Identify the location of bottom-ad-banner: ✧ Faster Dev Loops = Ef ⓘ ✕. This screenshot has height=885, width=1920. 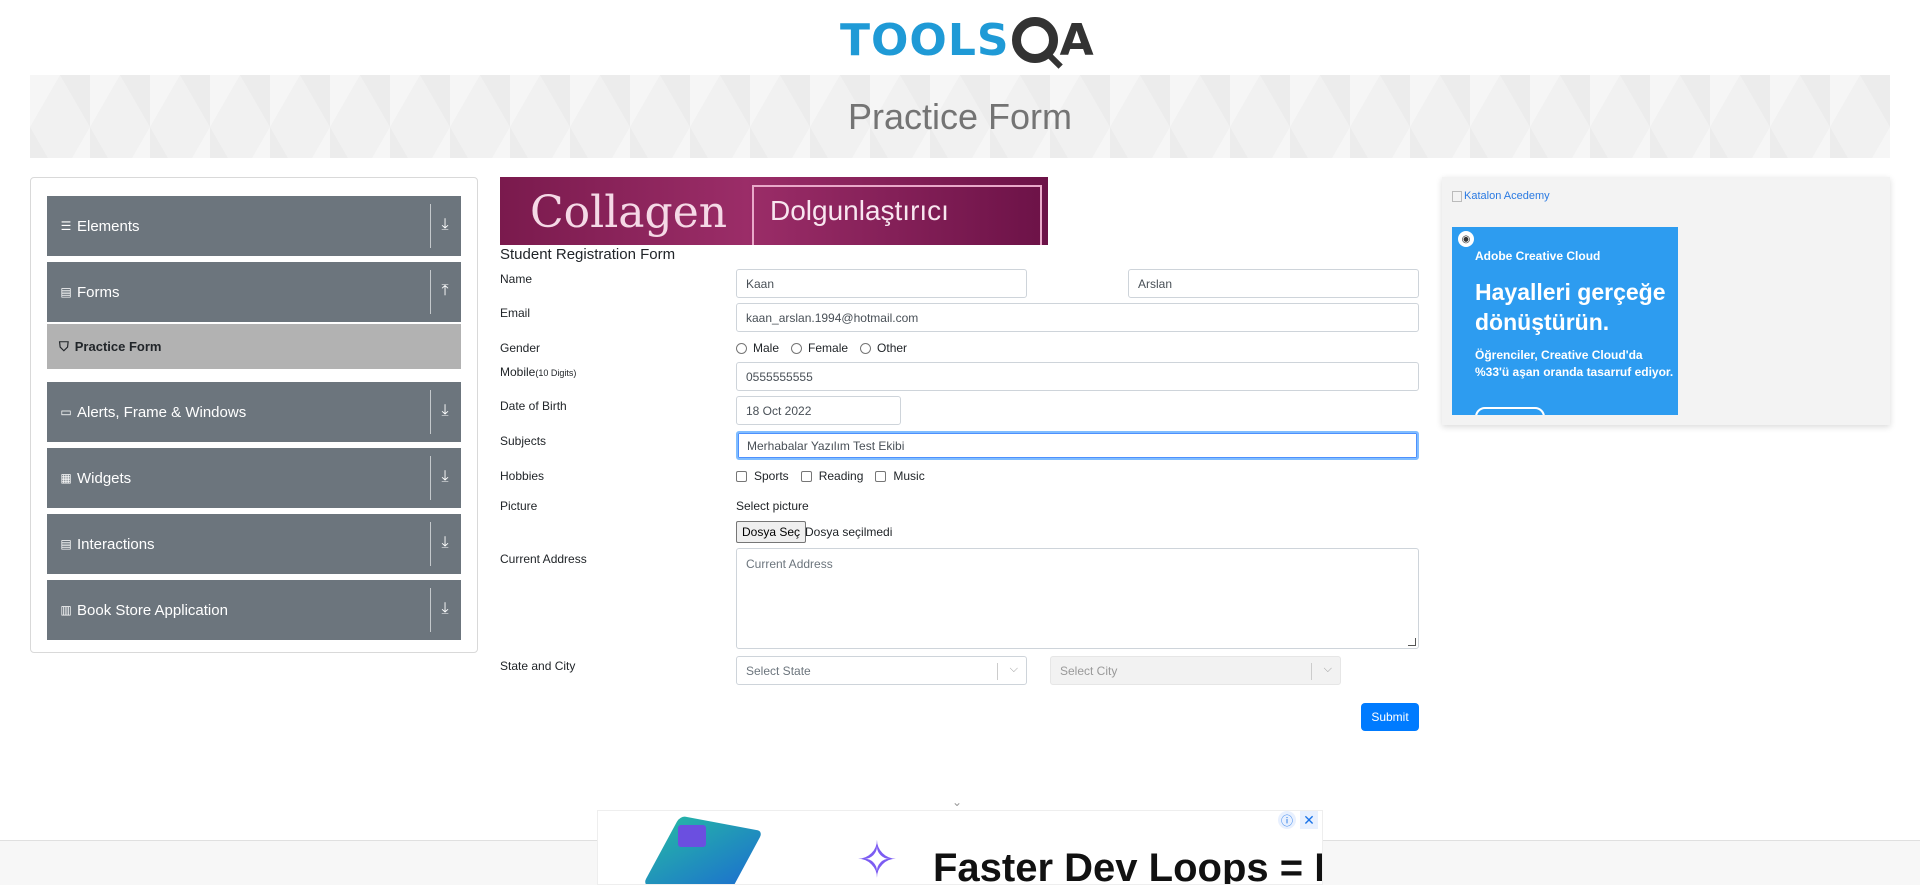
(960, 847).